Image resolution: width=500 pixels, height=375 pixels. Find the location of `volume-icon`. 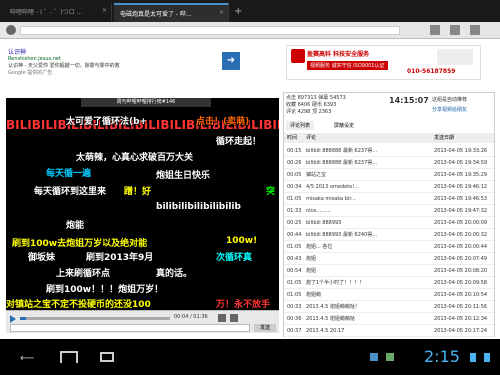

volume-icon is located at coordinates (222, 318).